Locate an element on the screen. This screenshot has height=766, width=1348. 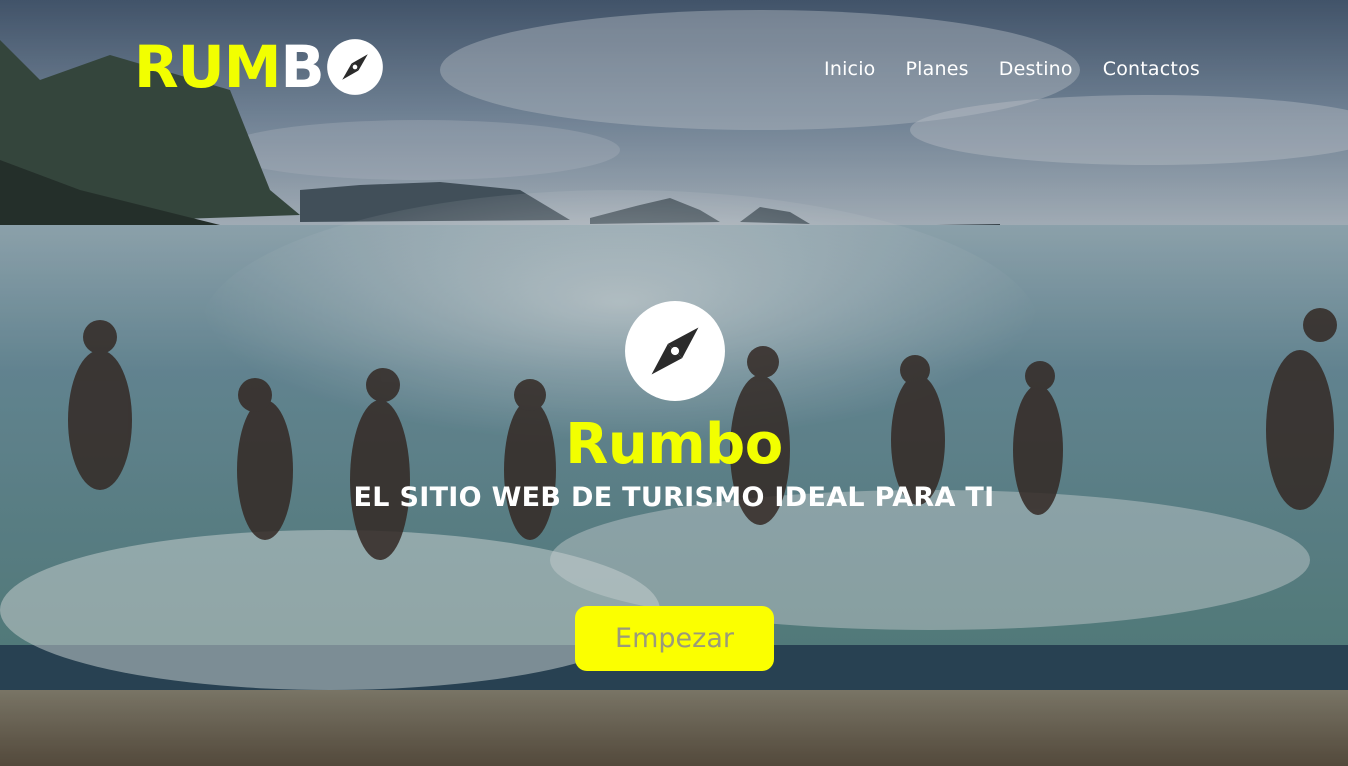
main-nav: Inicio Planes Destino Contactos is located at coordinates (1012, 69).